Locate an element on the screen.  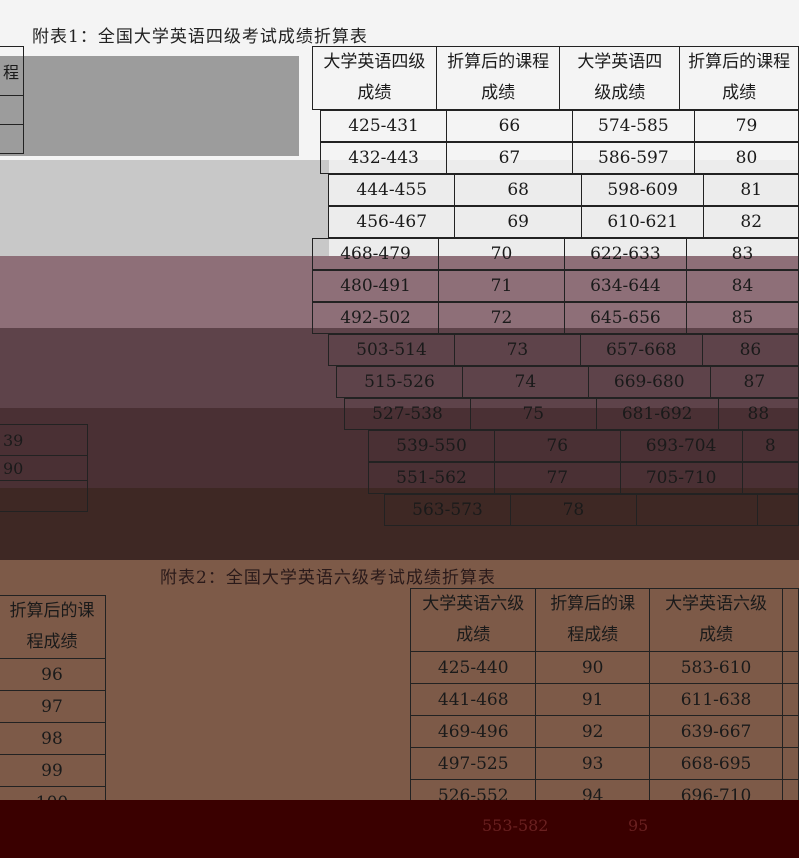
table1-cell: 83 is located at coordinates (742, 254).